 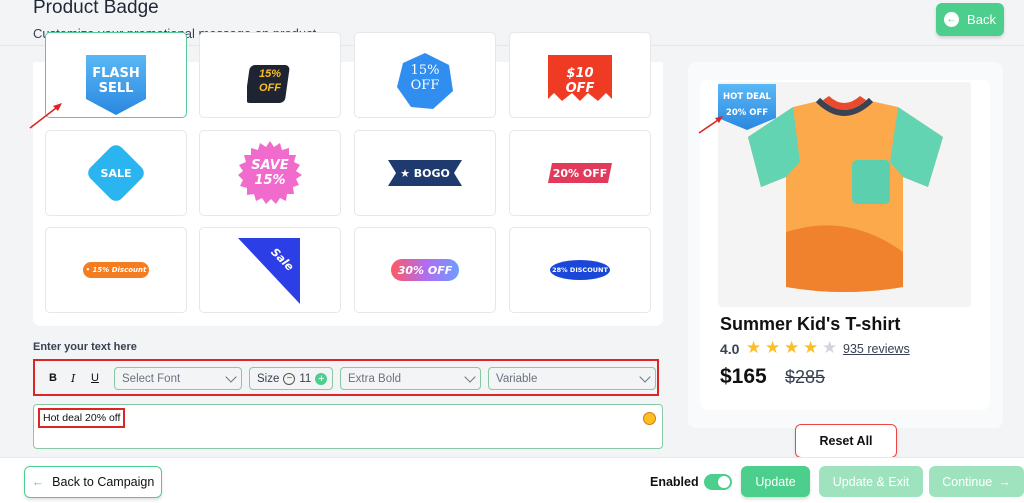 I want to click on flash-sell-line1: FLASH, so click(x=116, y=73).